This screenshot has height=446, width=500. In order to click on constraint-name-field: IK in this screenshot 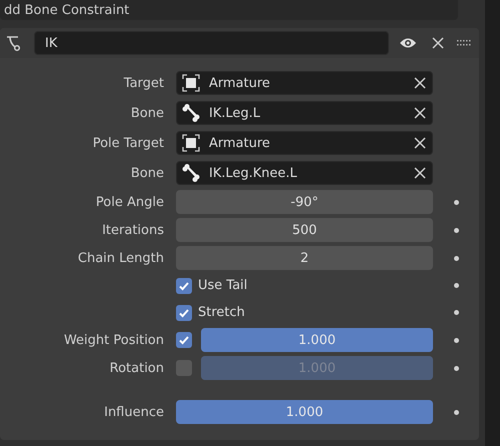, I will do `click(211, 43)`.